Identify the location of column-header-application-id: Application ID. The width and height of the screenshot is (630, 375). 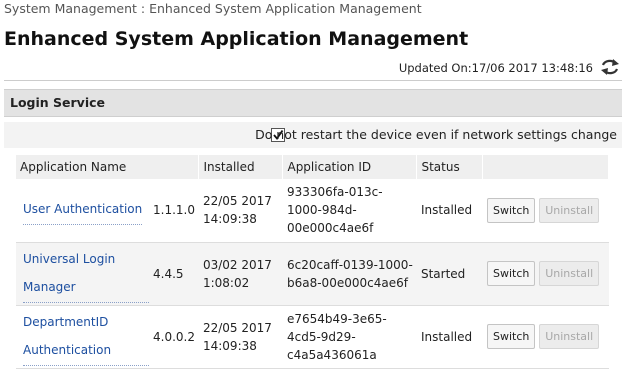
(350, 167).